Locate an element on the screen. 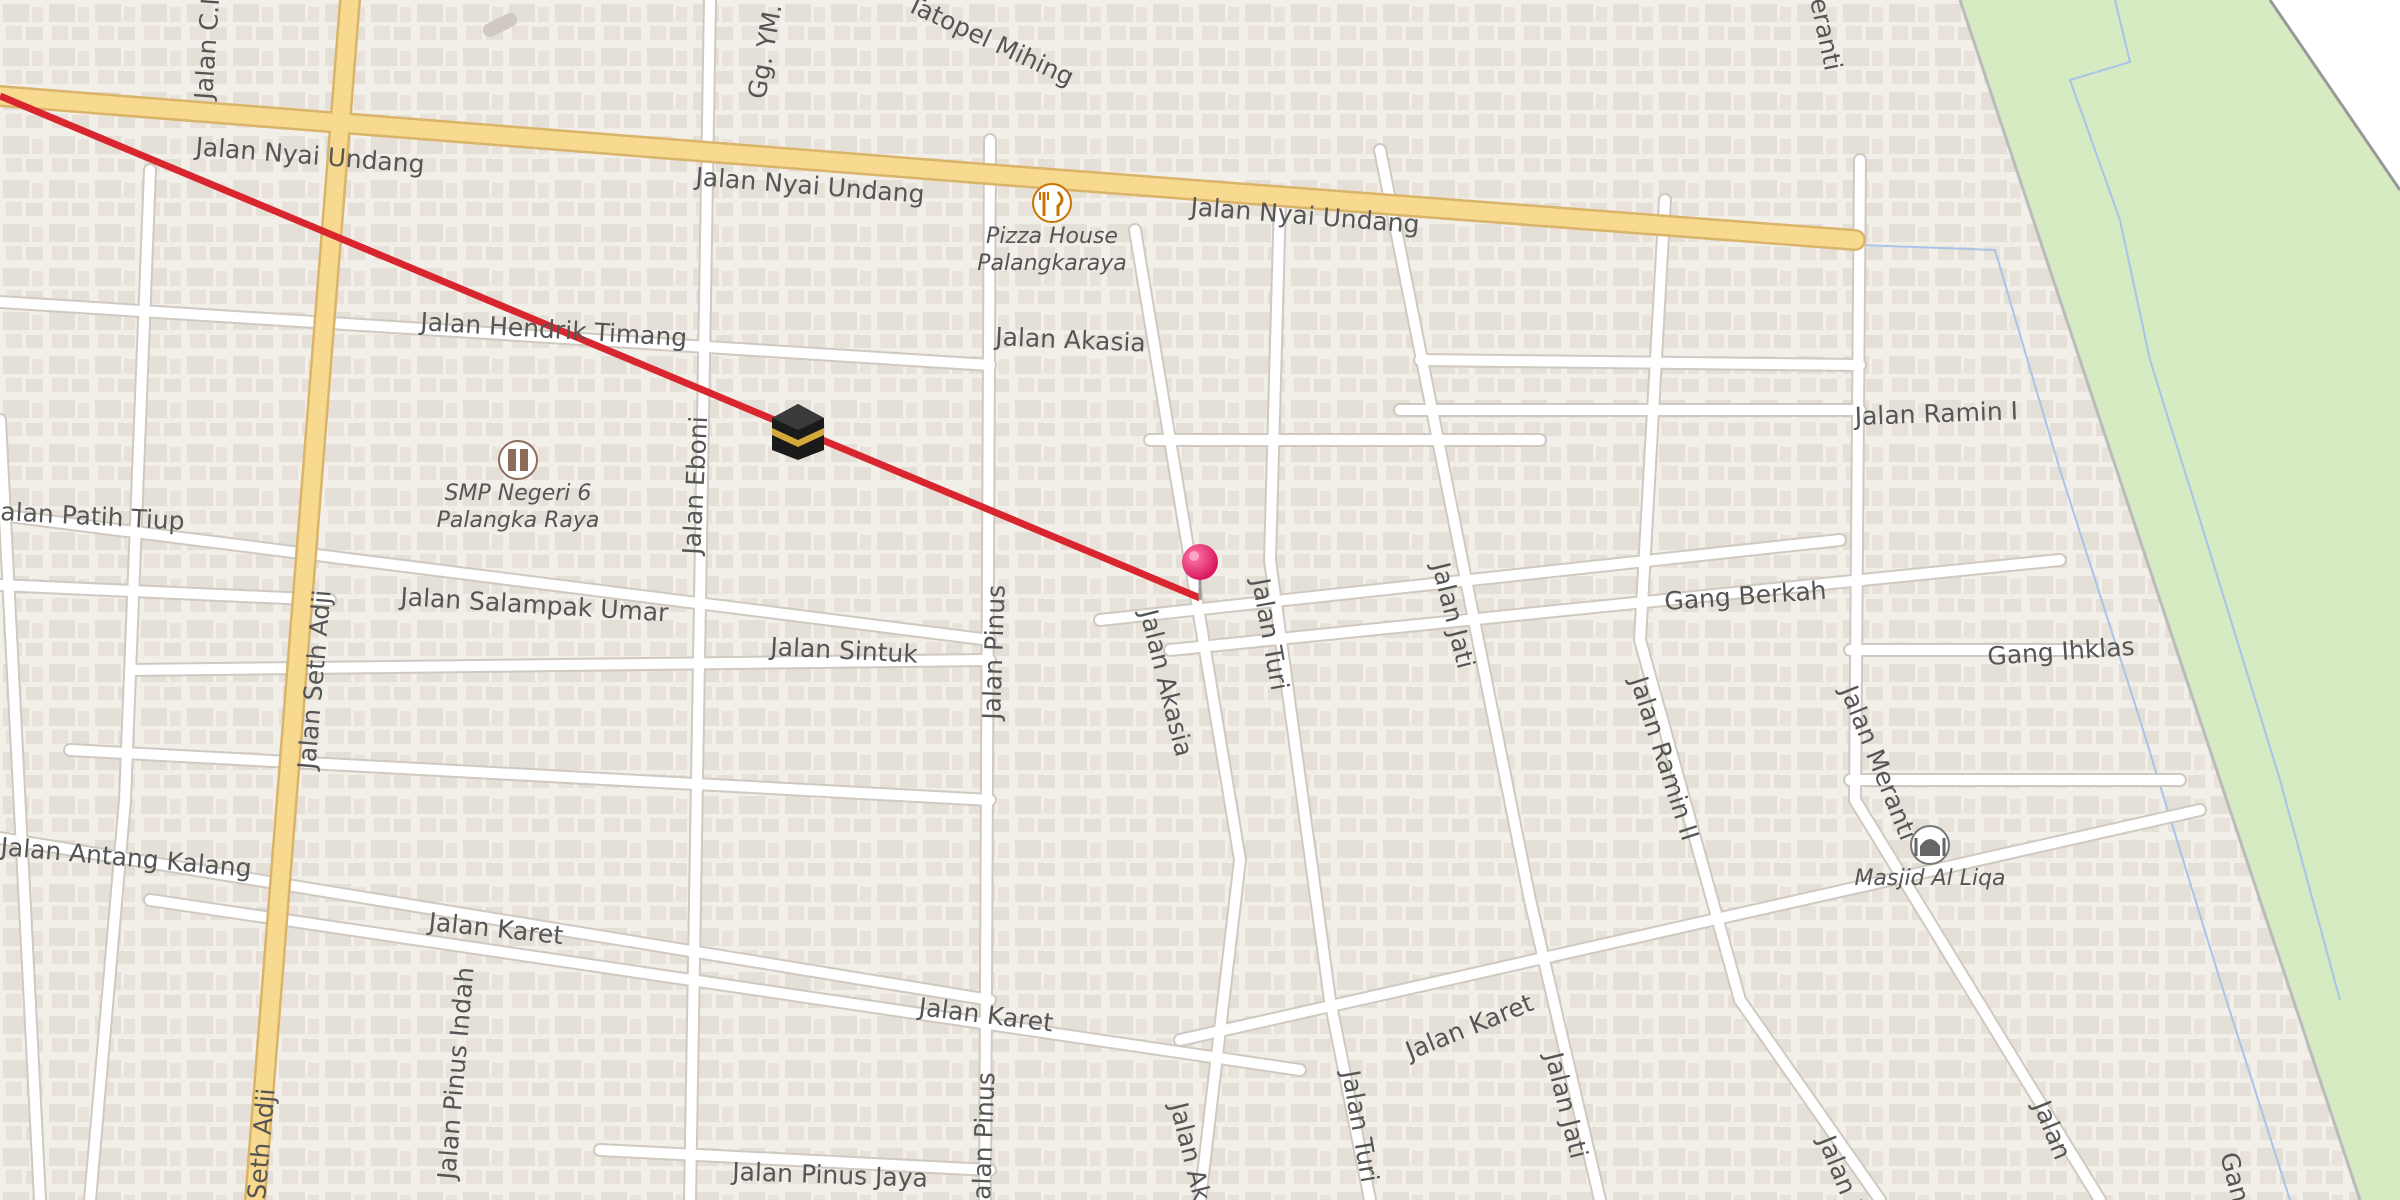 The height and width of the screenshot is (1200, 2400). poi-label-mosque: Masjid Al Liqa is located at coordinates (1929, 878).